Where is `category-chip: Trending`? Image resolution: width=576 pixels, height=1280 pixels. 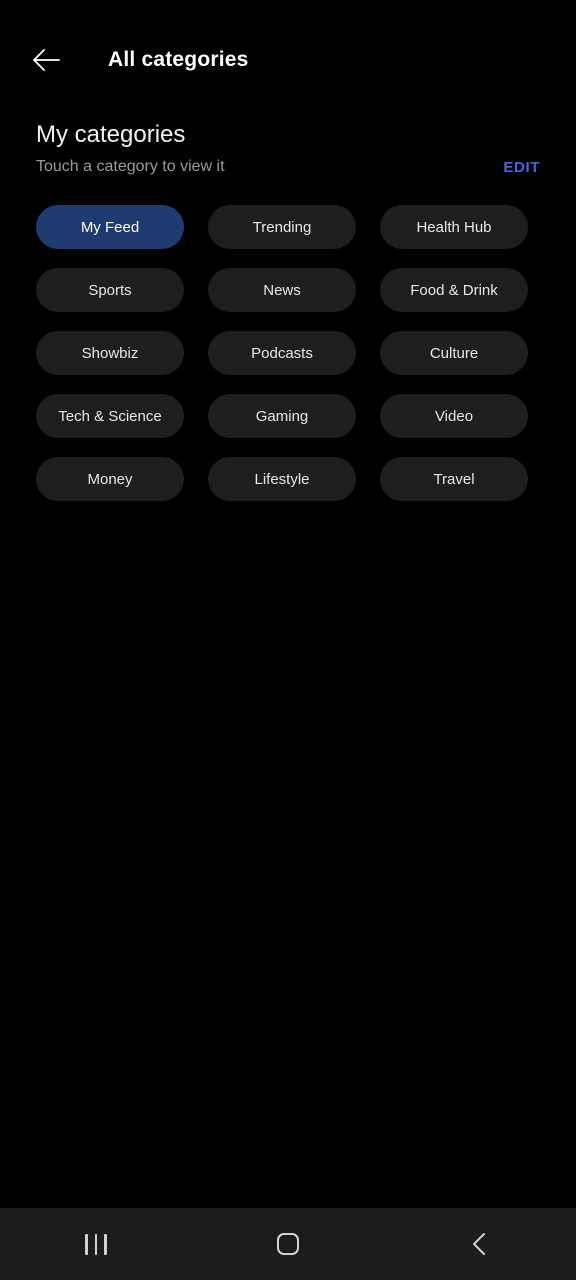
category-chip: Trending is located at coordinates (282, 227).